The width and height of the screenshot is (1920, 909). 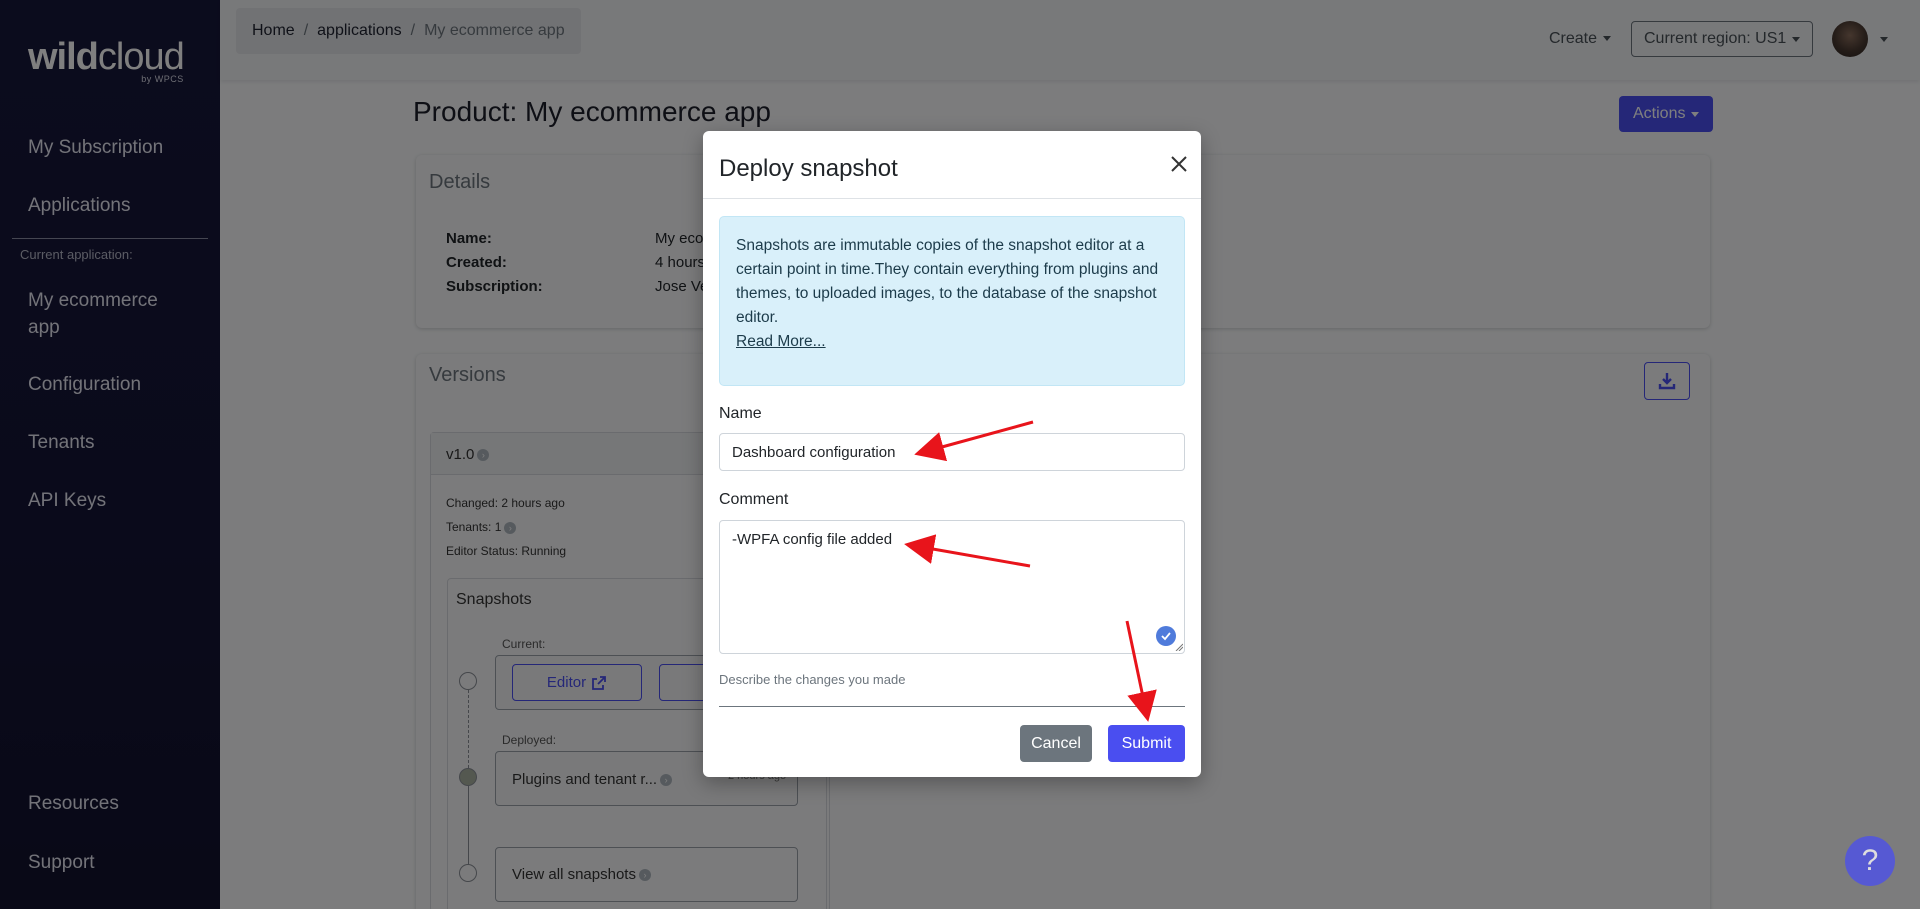 What do you see at coordinates (740, 413) in the screenshot?
I see `name-field-label: Name` at bounding box center [740, 413].